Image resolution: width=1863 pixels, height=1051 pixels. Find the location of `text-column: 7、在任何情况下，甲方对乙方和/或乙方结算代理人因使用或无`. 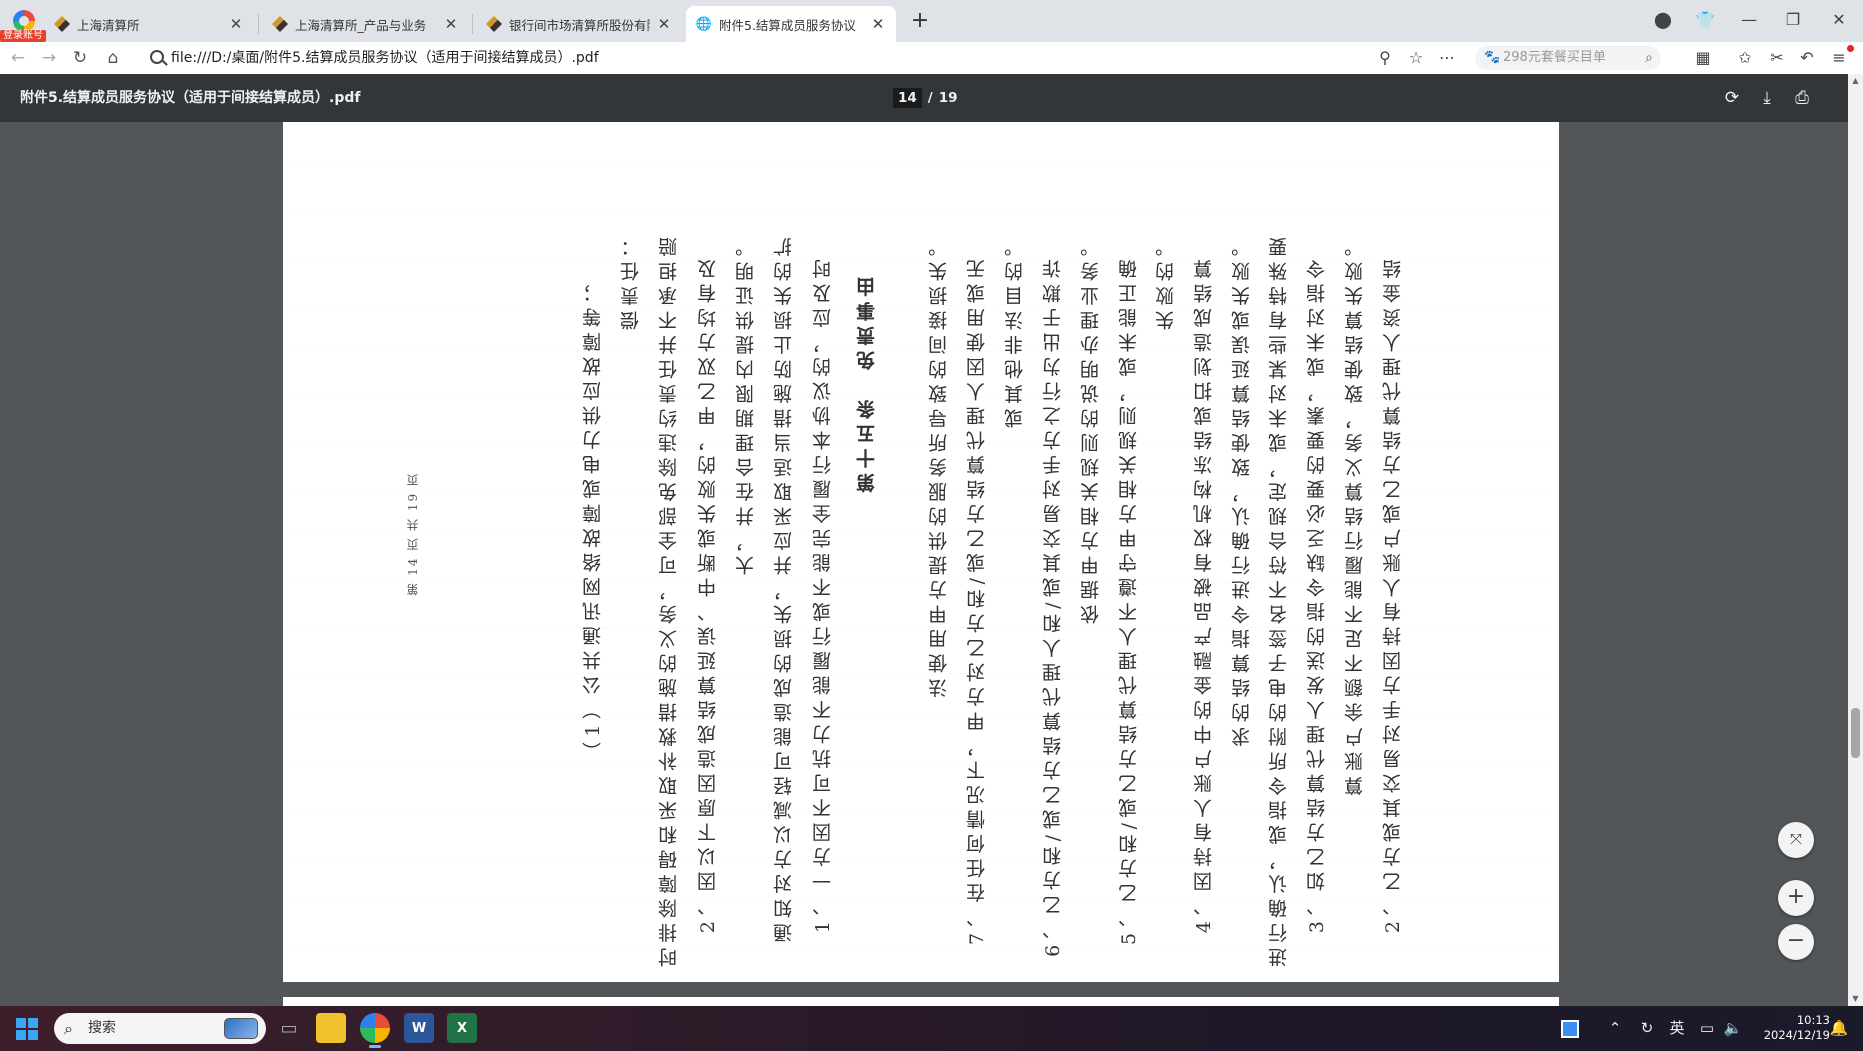

text-column: 7、在任何情况下，甲方对乙方和/或乙方结算代理人因使用或无 is located at coordinates (977, 599).